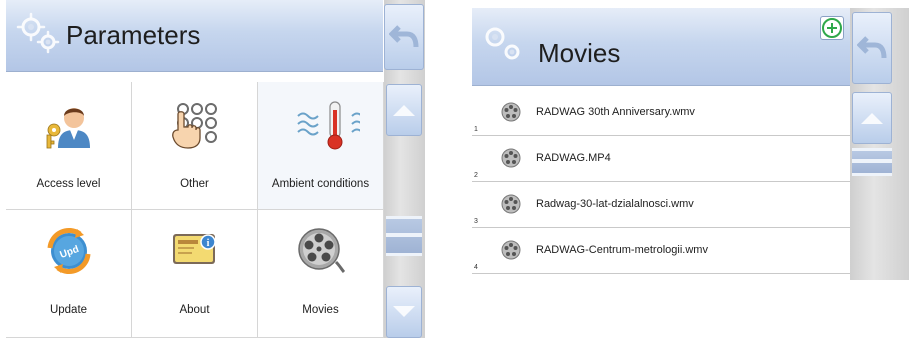 The width and height of the screenshot is (909, 338). Describe the element at coordinates (68, 184) in the screenshot. I see `tile-label: Access level` at that location.